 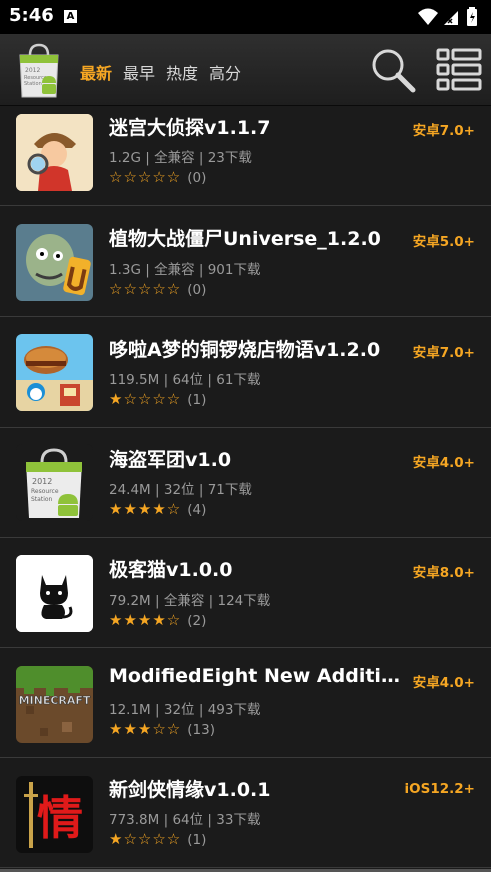 What do you see at coordinates (70, 16) in the screenshot?
I see `notification-a-icon: A` at bounding box center [70, 16].